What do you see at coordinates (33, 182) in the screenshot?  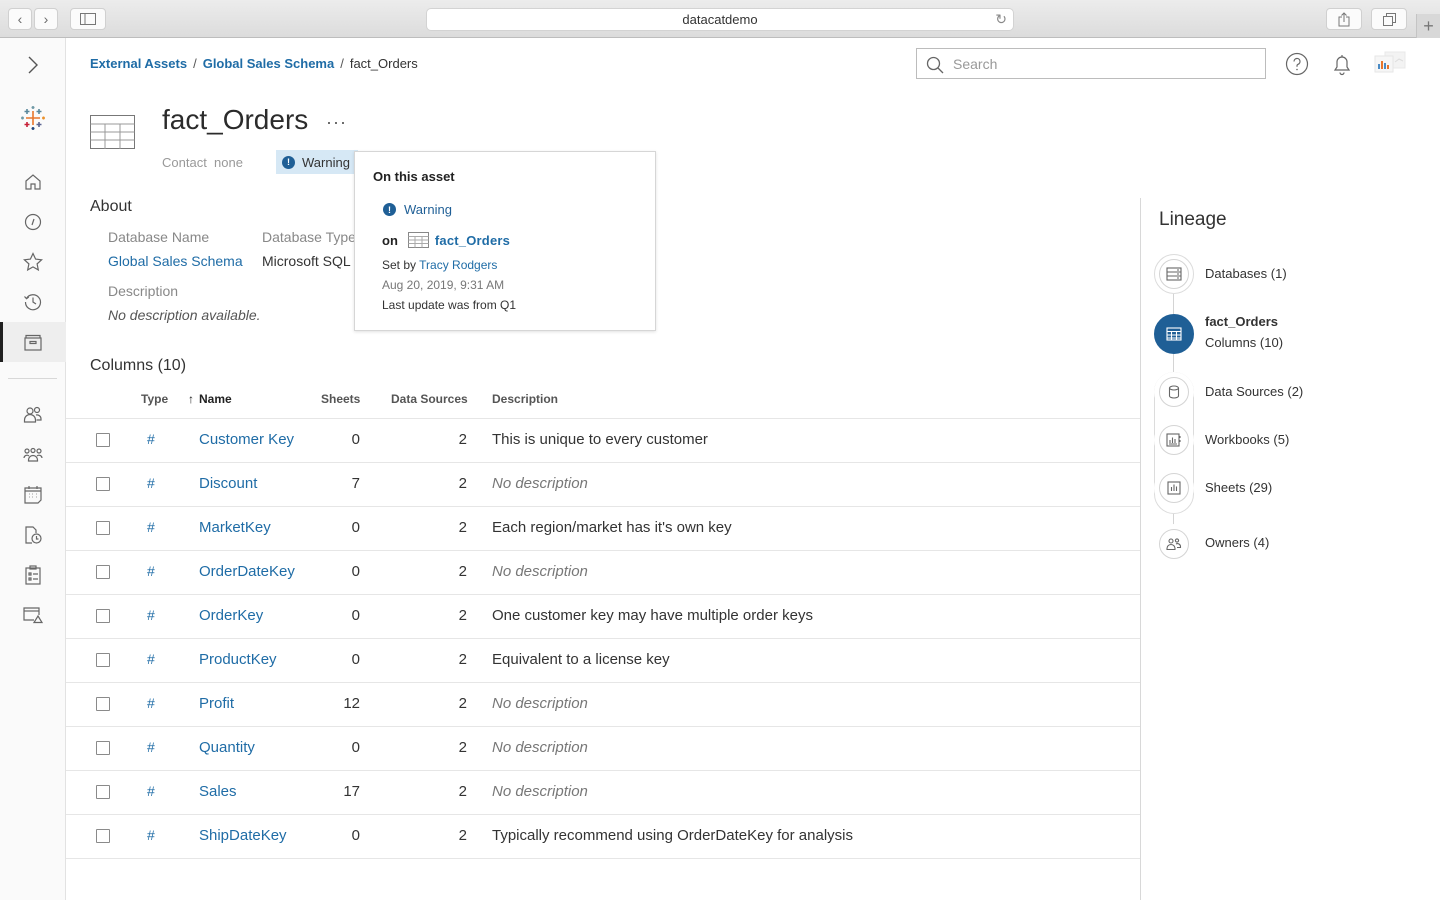 I see `nav-home` at bounding box center [33, 182].